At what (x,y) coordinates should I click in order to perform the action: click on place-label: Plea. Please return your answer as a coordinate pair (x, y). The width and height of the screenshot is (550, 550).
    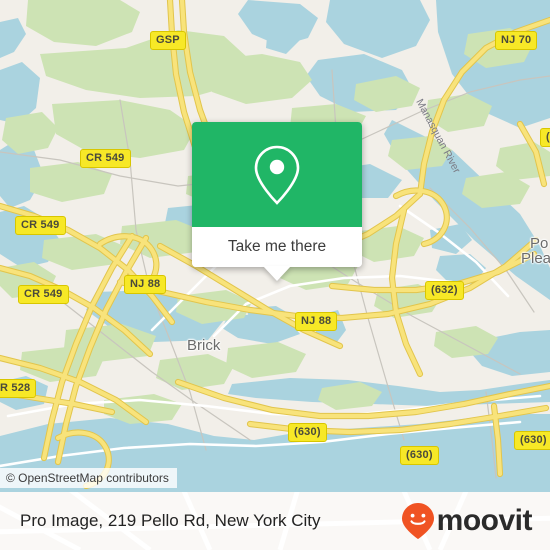
    Looking at the image, I should click on (535, 258).